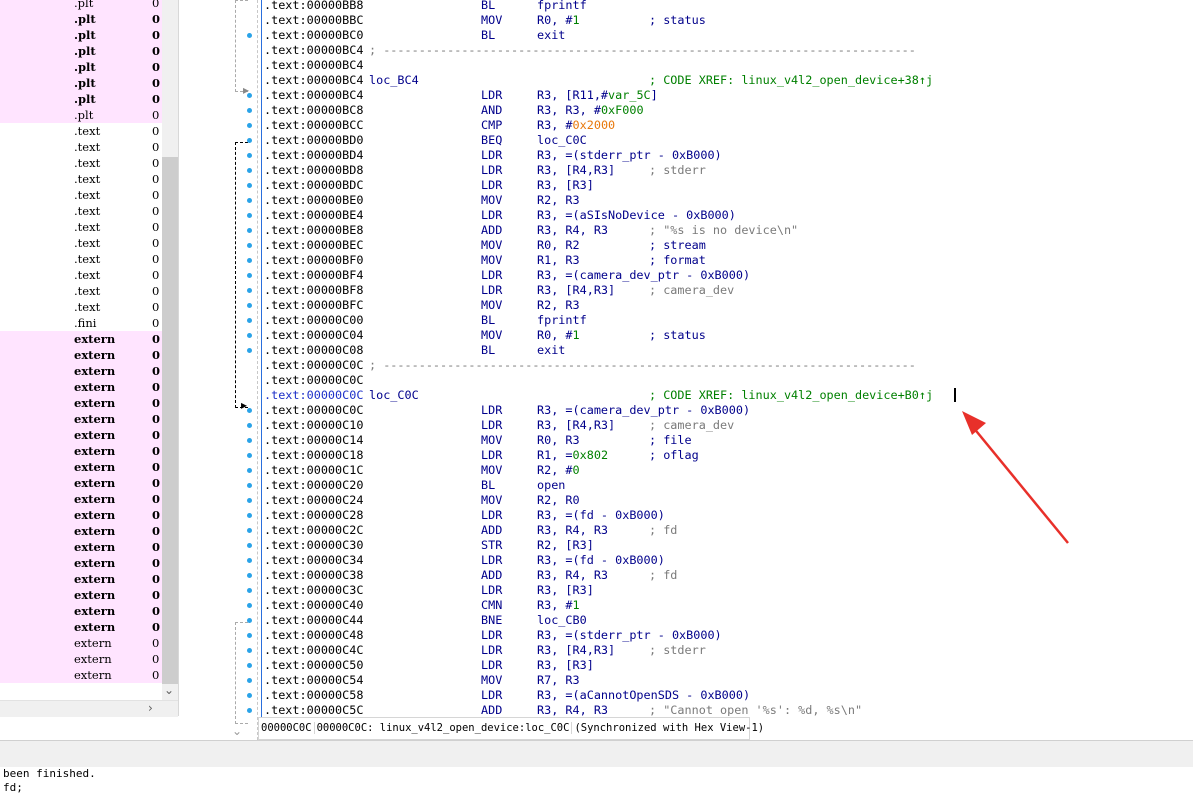 The width and height of the screenshot is (1193, 795). What do you see at coordinates (422, 470) in the screenshot?
I see `instruction-line: .text:00000C1C MOV R2, #0` at bounding box center [422, 470].